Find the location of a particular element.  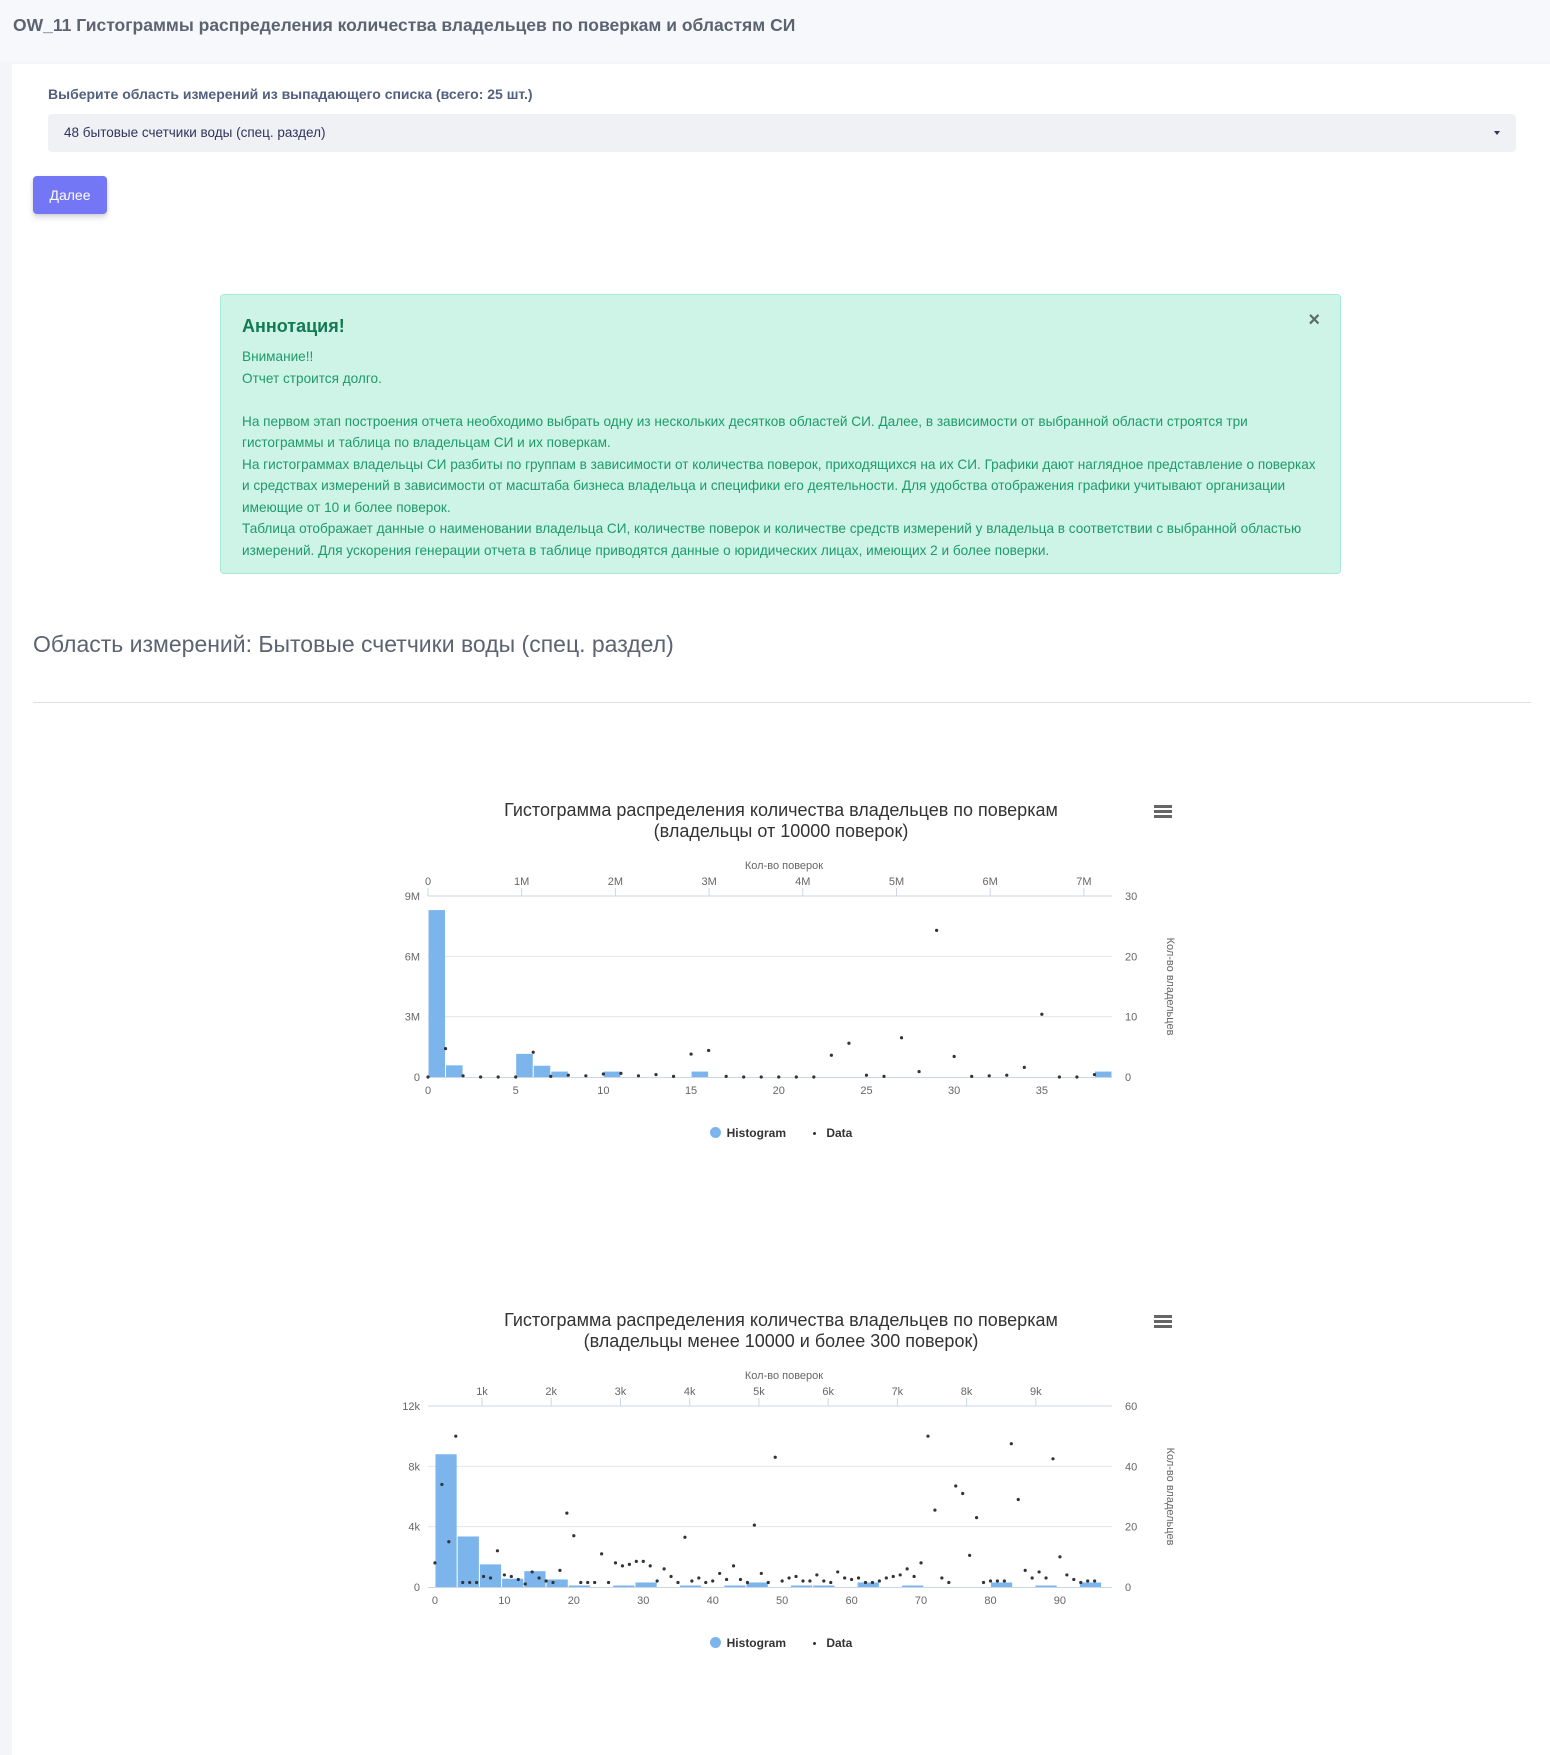

measurement-area-select: 48 бытовые счетчики воды (спец. раздел) is located at coordinates (782, 133).